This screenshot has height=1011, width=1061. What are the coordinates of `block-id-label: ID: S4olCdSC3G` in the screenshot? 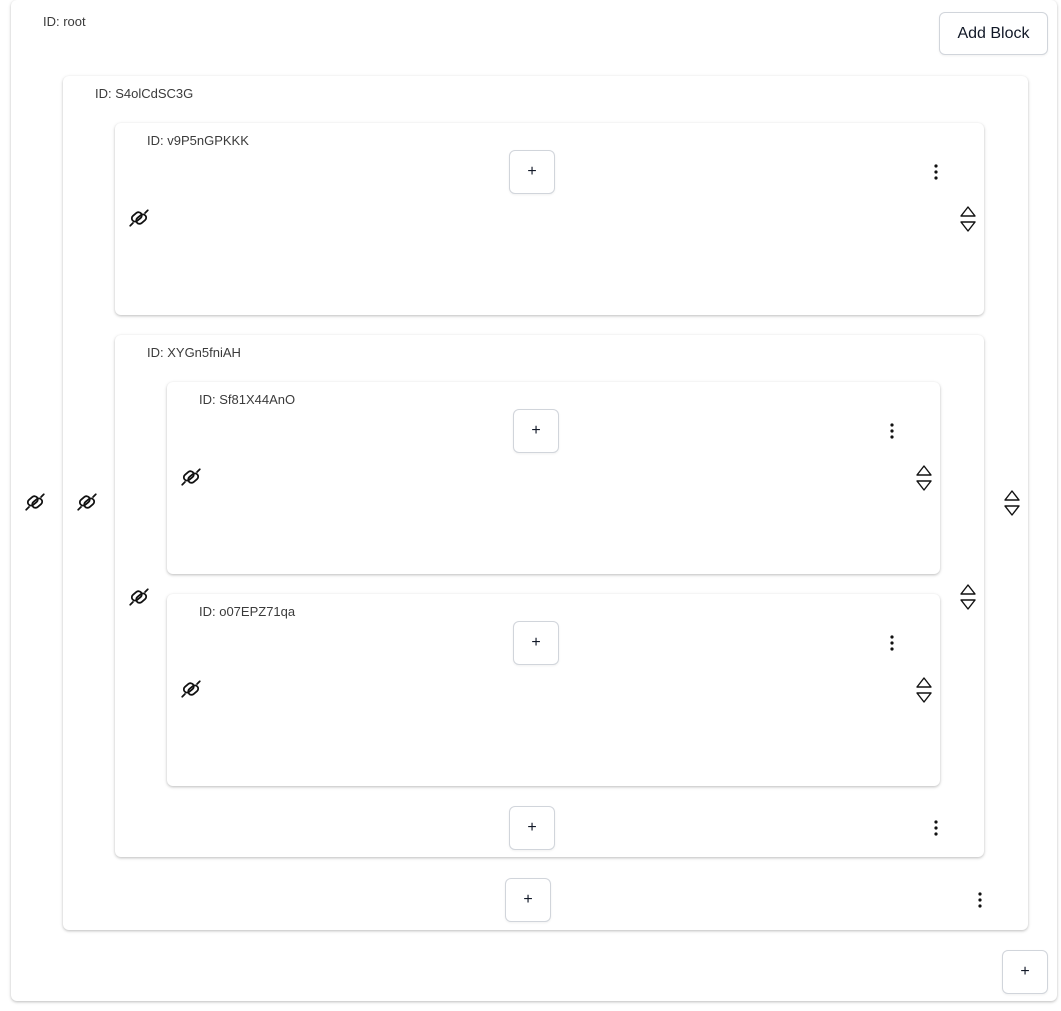 It's located at (144, 93).